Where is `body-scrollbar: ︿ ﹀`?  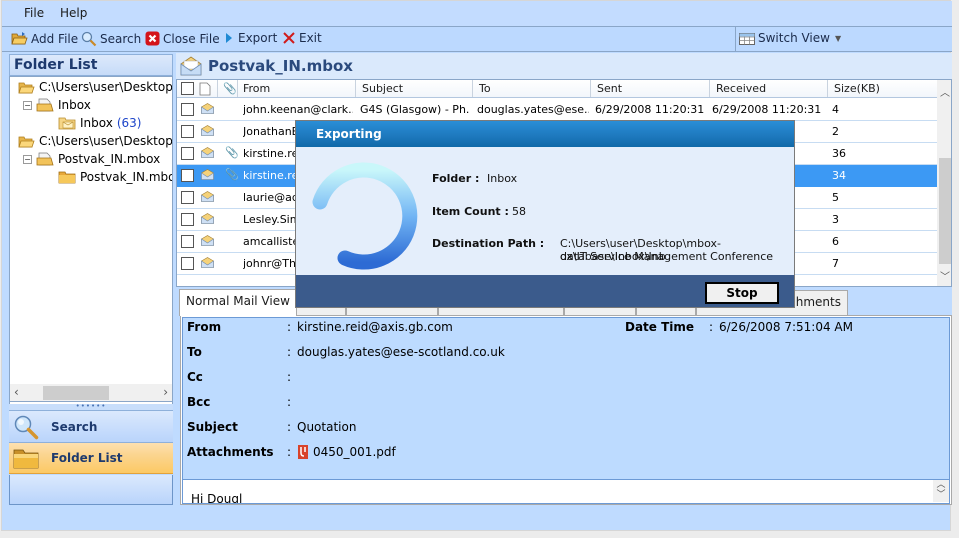
body-scrollbar: ︿ ﹀ is located at coordinates (941, 491).